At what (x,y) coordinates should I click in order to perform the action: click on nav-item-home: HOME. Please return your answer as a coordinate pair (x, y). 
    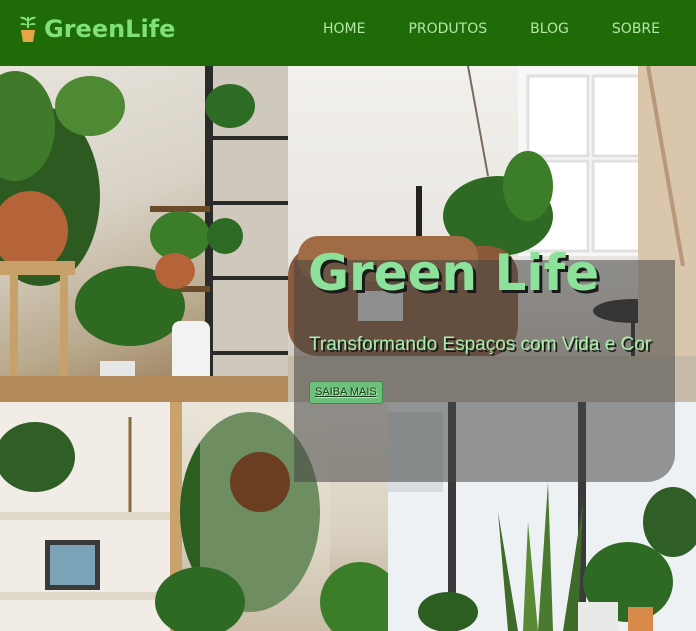
    Looking at the image, I should click on (344, 29).